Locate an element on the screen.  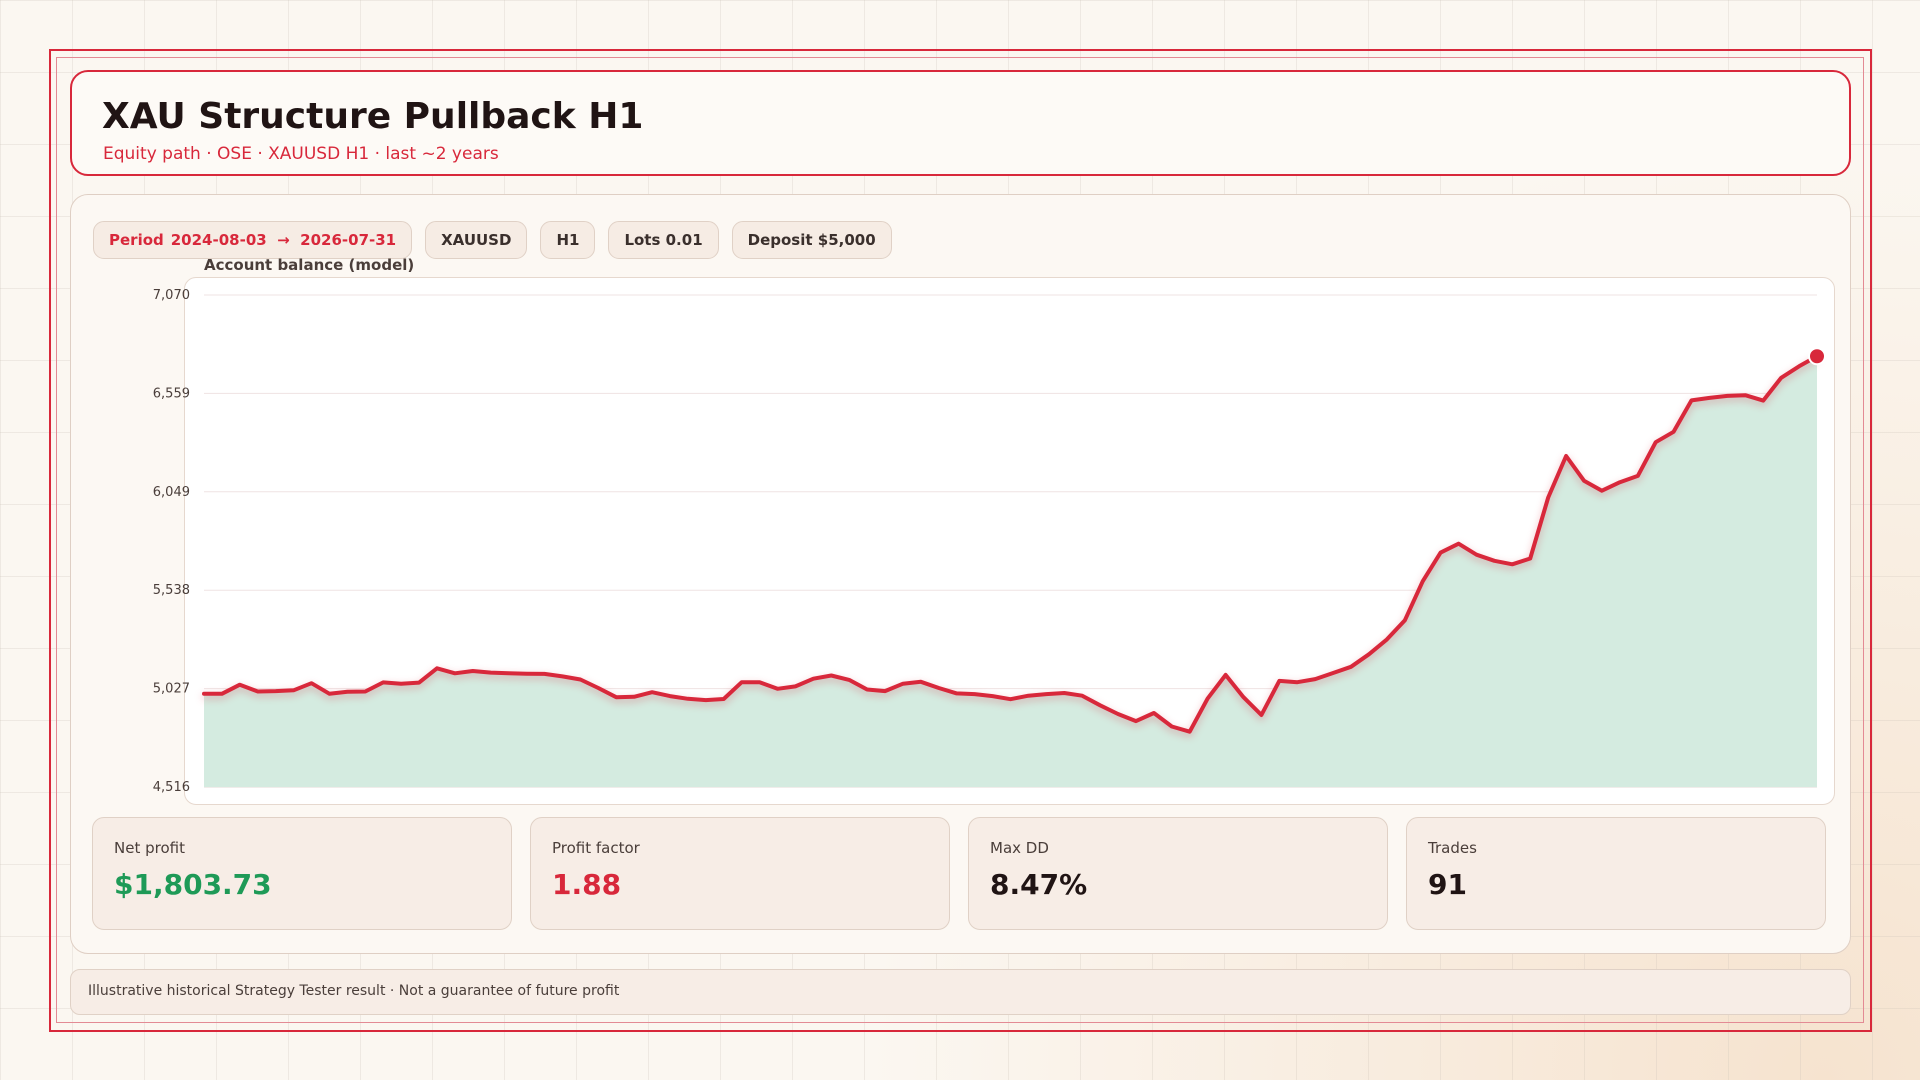
stat-label: Trades is located at coordinates (1452, 848).